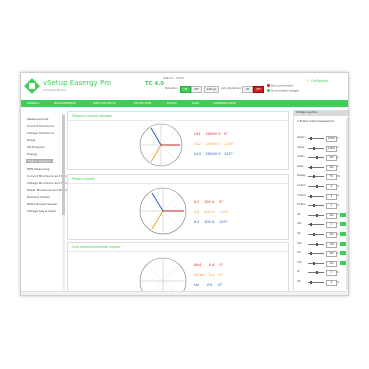 The height and width of the screenshot is (369, 369). What do you see at coordinates (55, 90) in the screenshot?
I see `app-subtitle: Schneider Electric` at bounding box center [55, 90].